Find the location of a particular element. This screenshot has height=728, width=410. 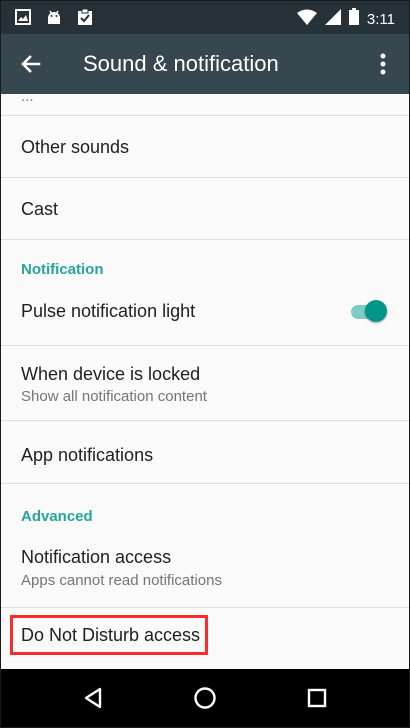

signal-icon is located at coordinates (332, 19).